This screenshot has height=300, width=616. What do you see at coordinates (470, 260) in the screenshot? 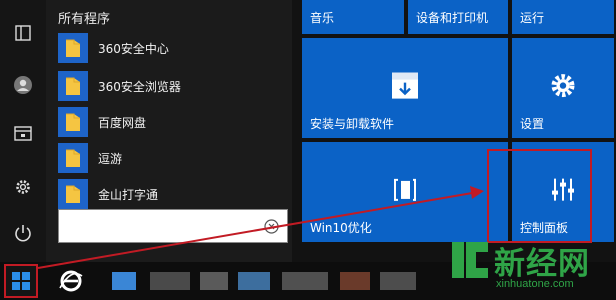
I see `watermark-logo-icon` at bounding box center [470, 260].